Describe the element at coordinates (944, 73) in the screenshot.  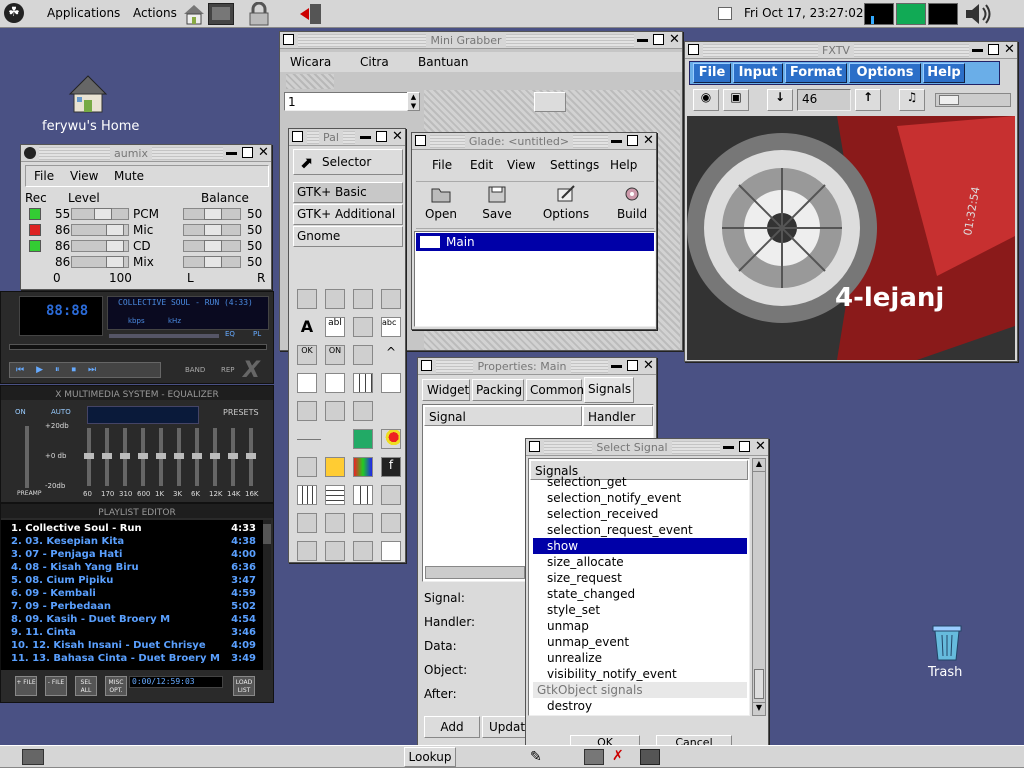
I see `fxtv-menu-help: Help` at that location.